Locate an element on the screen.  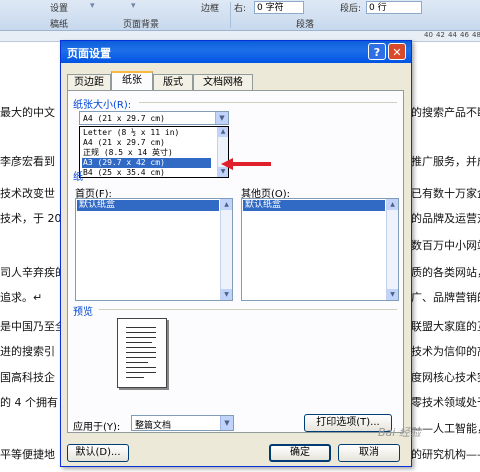
ok-button: 确定 is located at coordinates (300, 453).